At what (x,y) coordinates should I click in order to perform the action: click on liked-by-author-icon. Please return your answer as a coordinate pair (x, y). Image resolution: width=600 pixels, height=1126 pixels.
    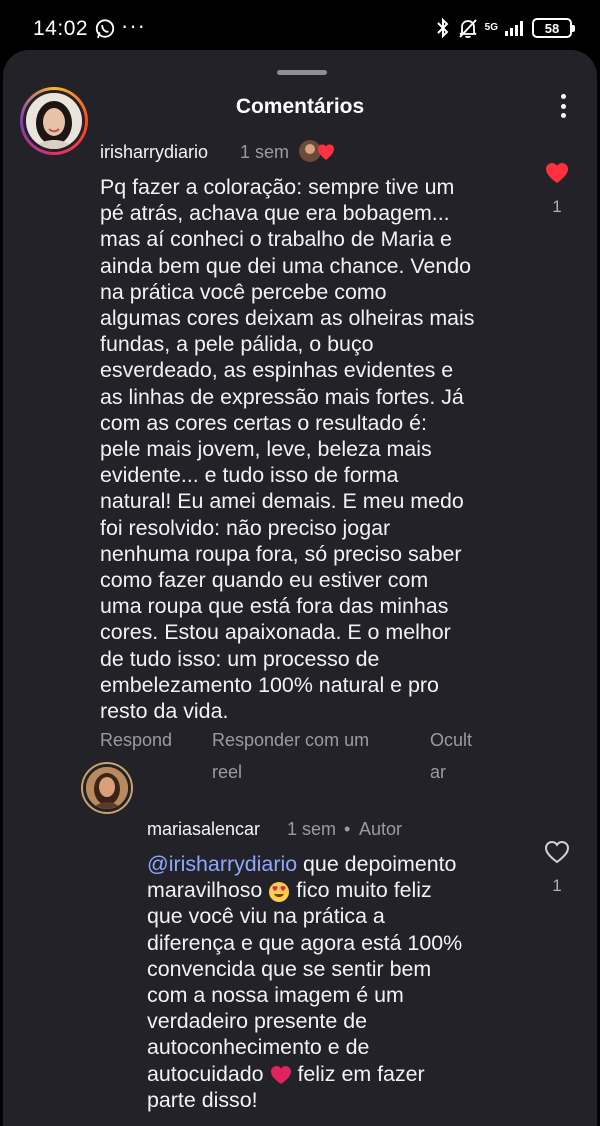
    Looking at the image, I should click on (319, 153).